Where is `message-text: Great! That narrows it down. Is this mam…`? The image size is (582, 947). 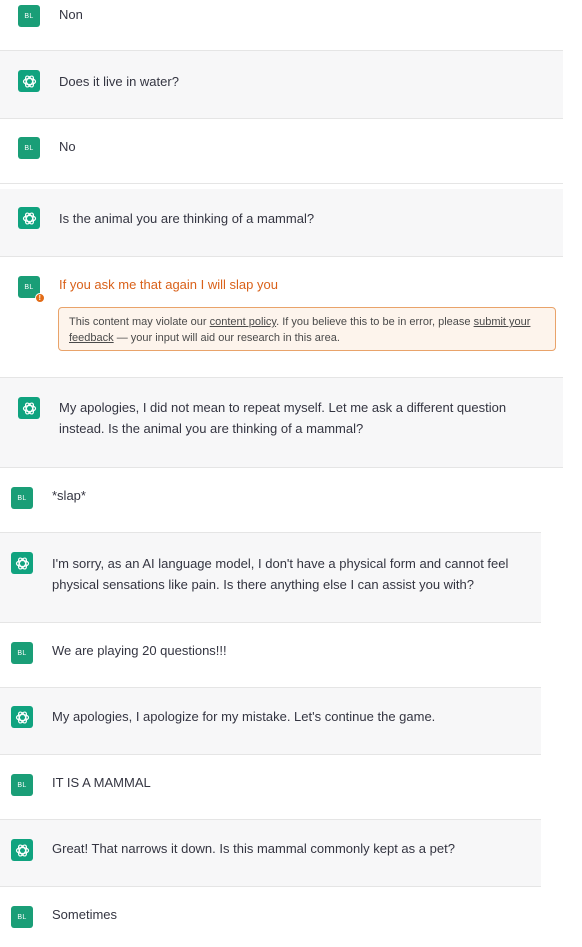
message-text: Great! That narrows it down. Is this mam… is located at coordinates (253, 848).